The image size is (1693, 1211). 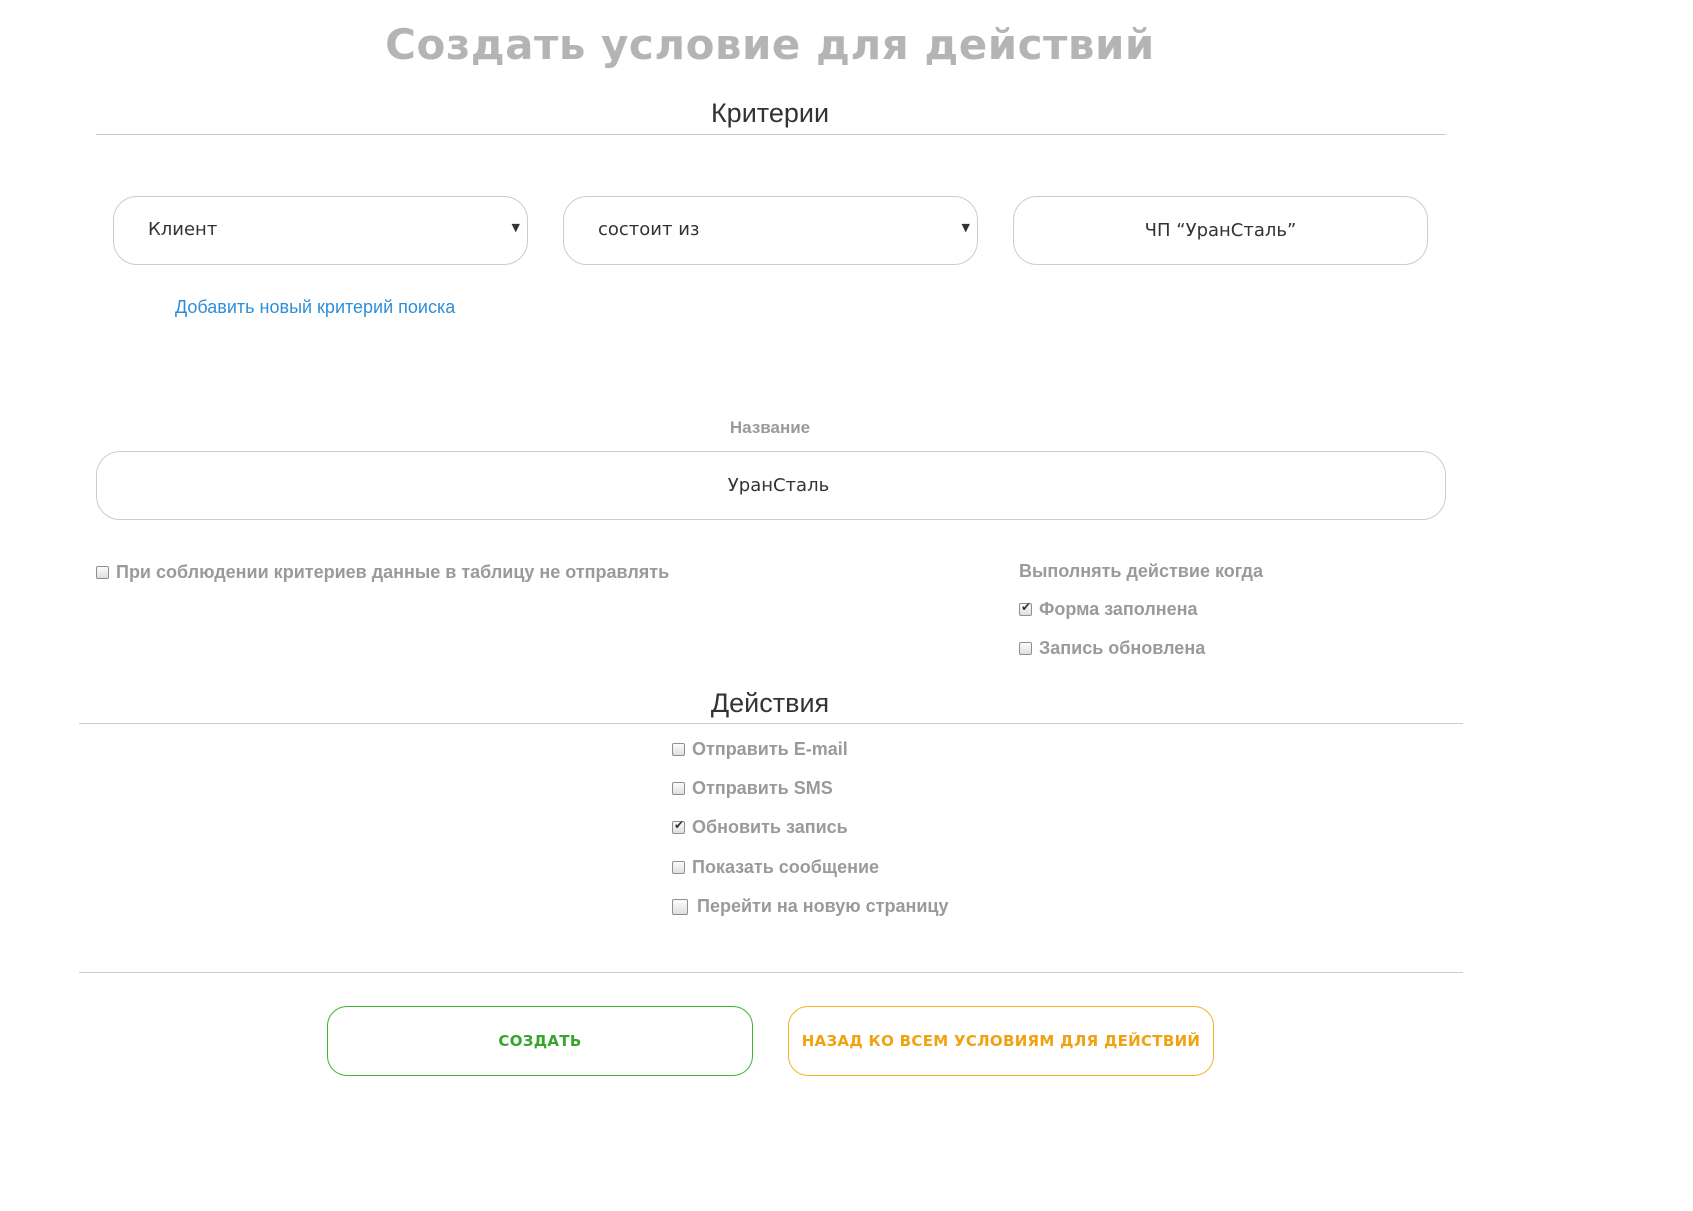 What do you see at coordinates (1118, 609) in the screenshot?
I see `form-filled-label: Форма заполнена` at bounding box center [1118, 609].